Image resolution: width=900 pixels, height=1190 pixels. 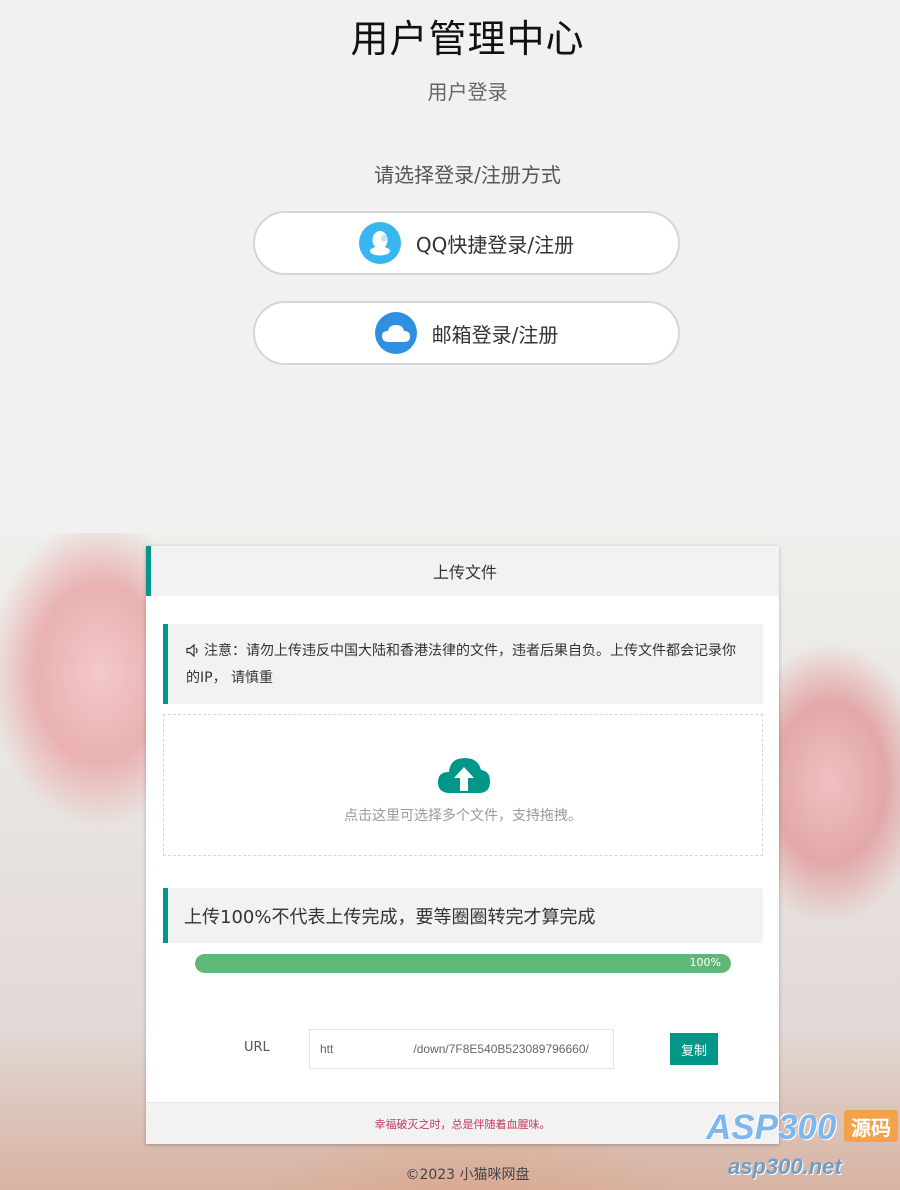 I want to click on progress-label: 100%, so click(x=705, y=962).